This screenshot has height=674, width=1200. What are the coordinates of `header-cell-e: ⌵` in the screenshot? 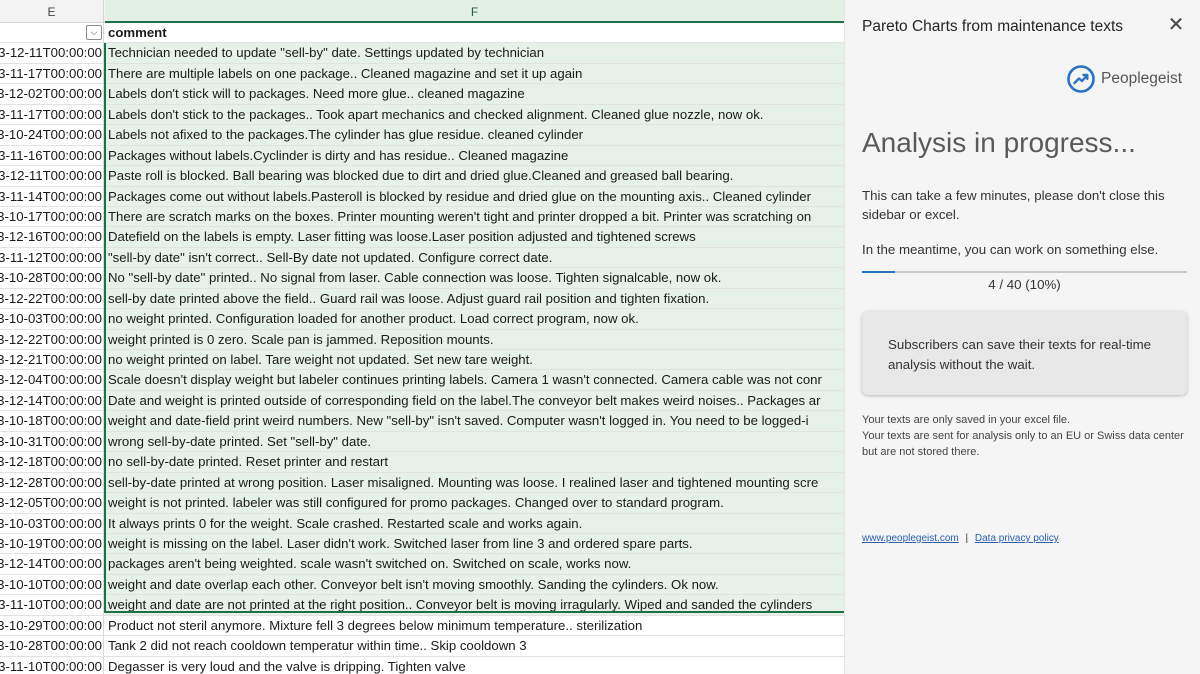 It's located at (52, 33).